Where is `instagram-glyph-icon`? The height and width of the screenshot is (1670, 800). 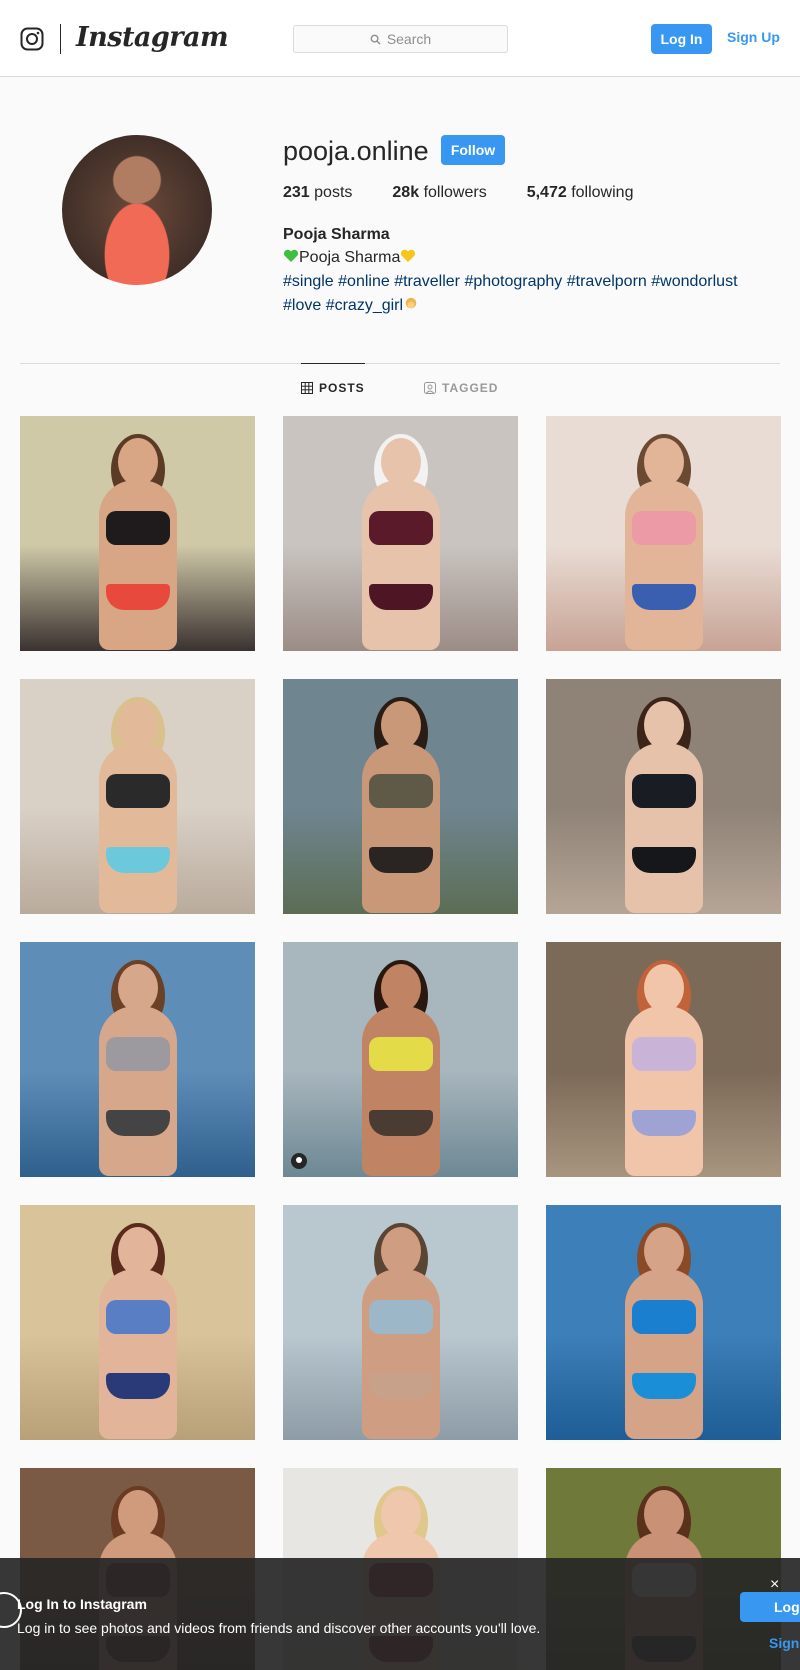
instagram-glyph-icon is located at coordinates (32, 39).